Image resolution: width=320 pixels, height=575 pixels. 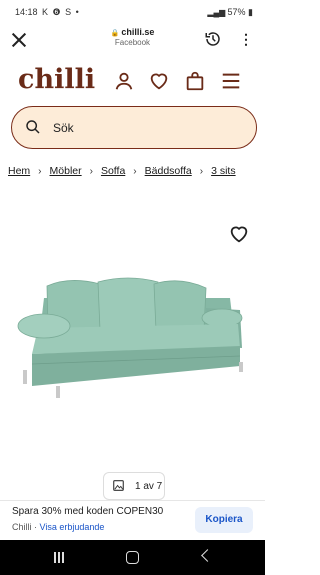 I want to click on image-counter-text: 1 av 7, so click(x=149, y=486).